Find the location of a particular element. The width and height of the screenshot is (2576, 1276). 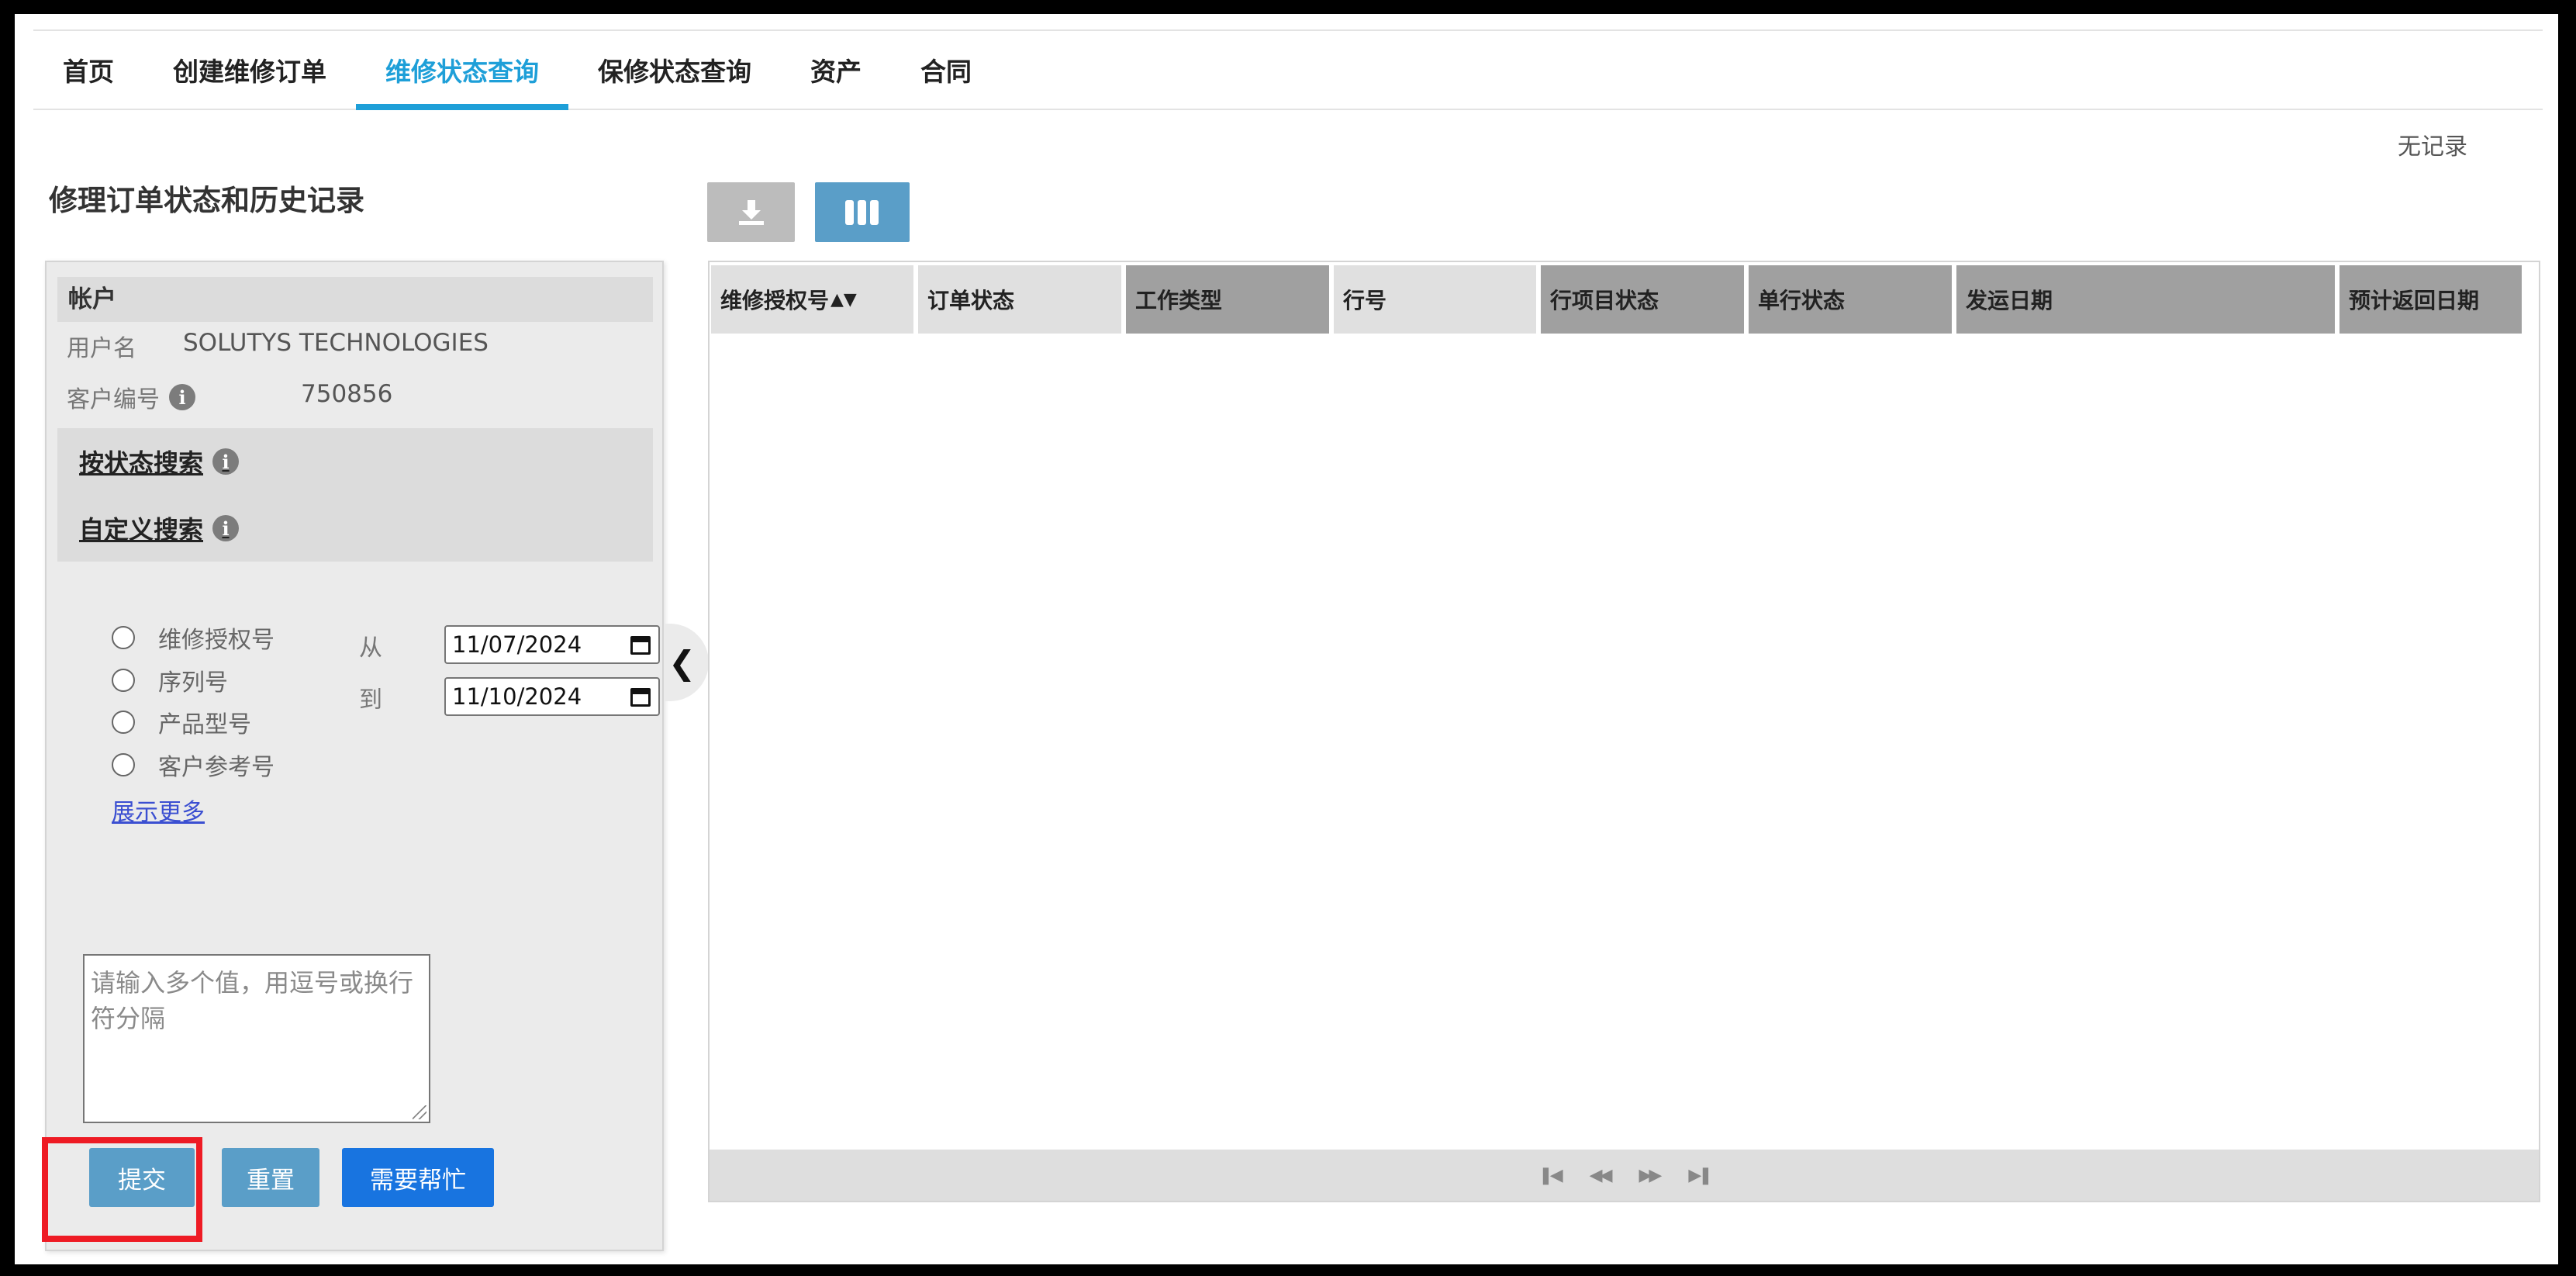

pagination-bar: ❚◀ ◀◀ ▶▶ ▶❚ is located at coordinates (1624, 1175).